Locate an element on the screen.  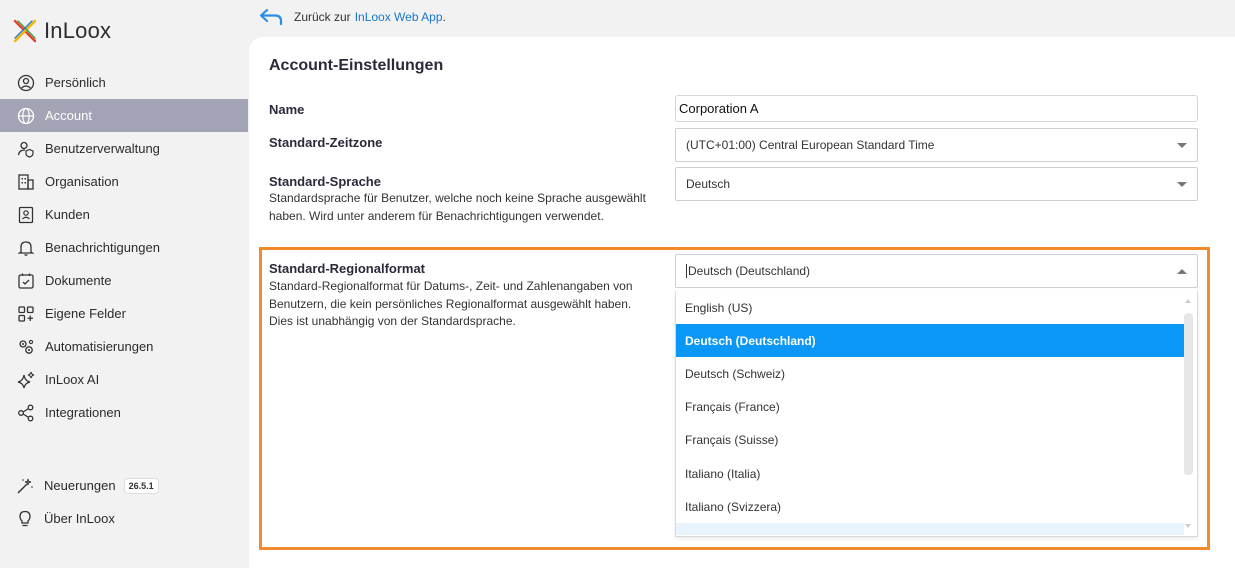
sidebar-item-label: Neuerungen is located at coordinates (80, 485).